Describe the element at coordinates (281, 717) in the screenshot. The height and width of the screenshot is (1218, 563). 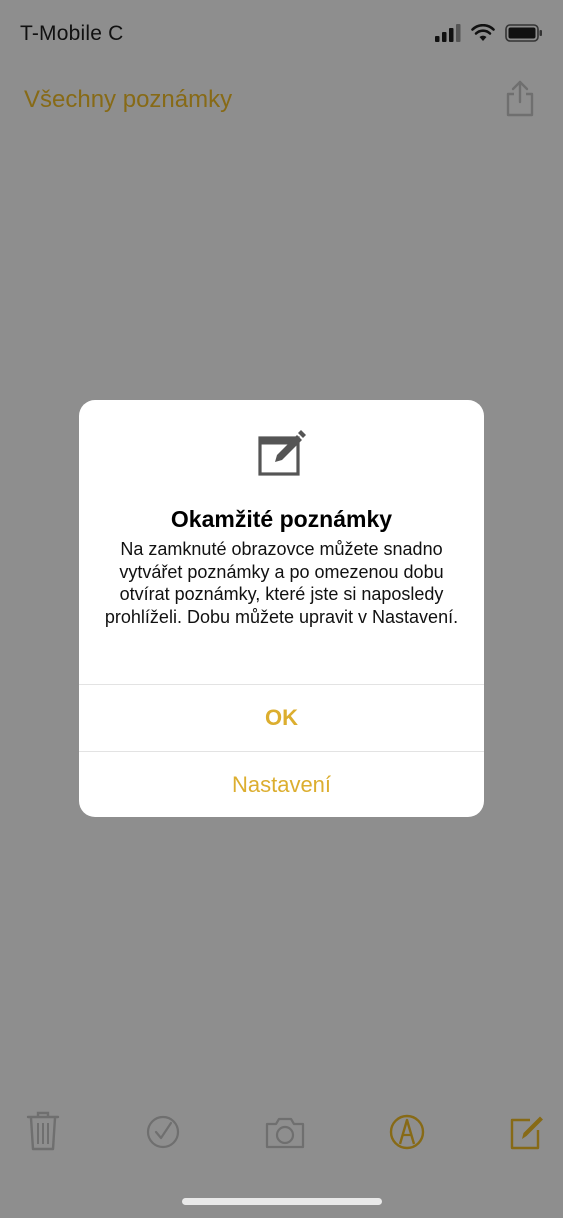
I see `ok-button: OK` at that location.